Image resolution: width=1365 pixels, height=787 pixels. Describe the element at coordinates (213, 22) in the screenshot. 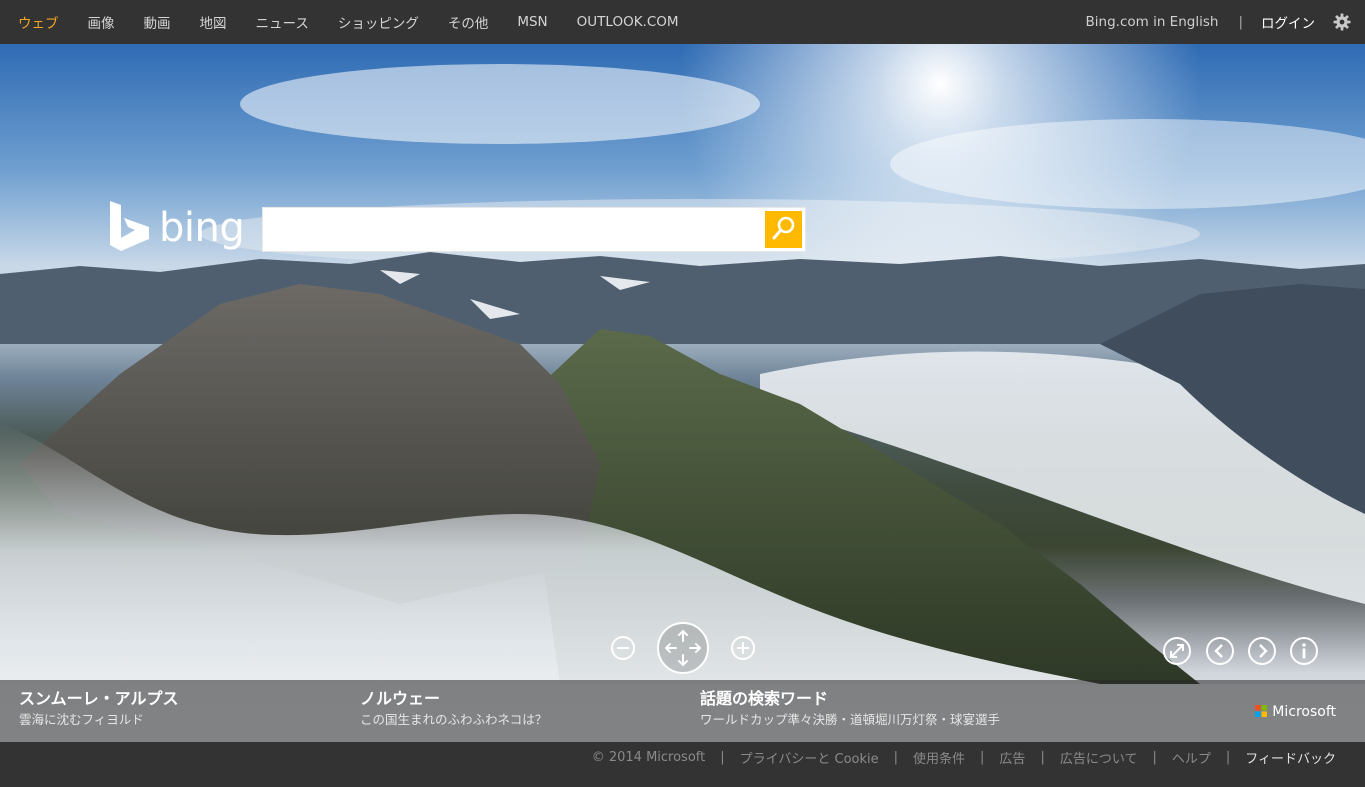

I see `nav-maps: 地図` at that location.